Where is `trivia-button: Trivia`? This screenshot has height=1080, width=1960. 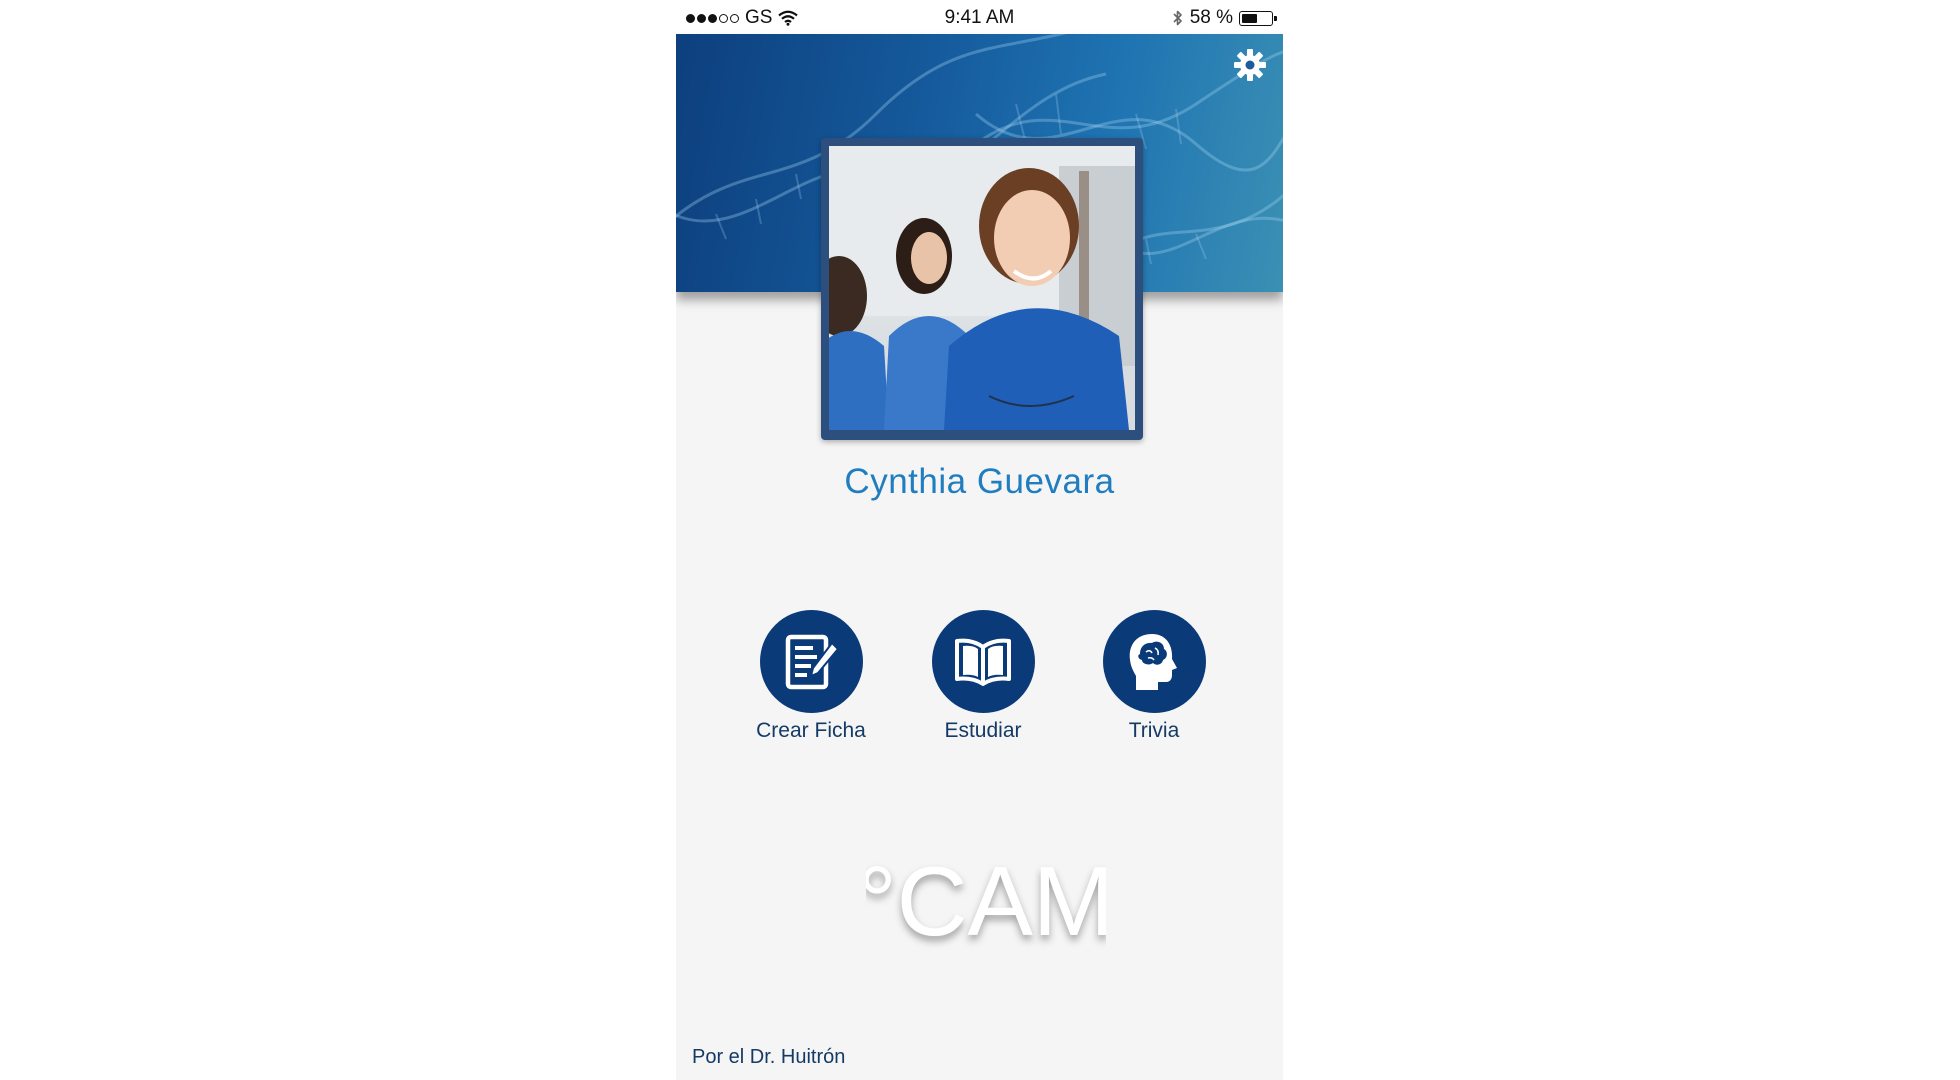 trivia-button: Trivia is located at coordinates (1154, 676).